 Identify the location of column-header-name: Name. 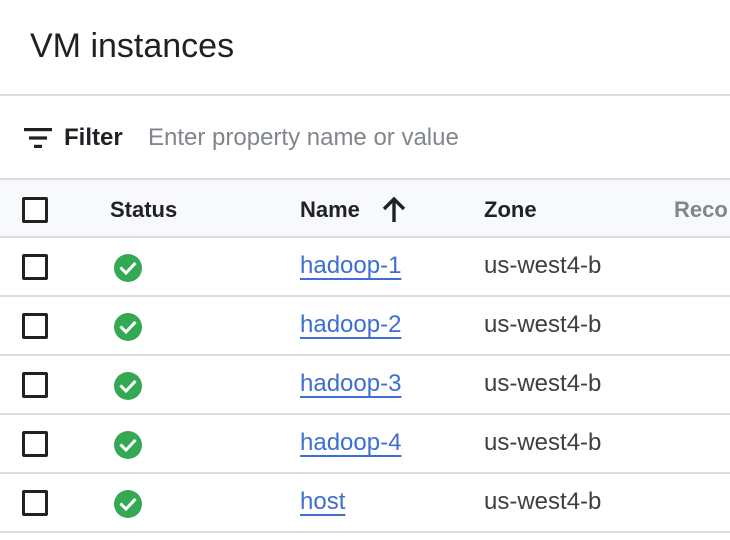
(330, 210).